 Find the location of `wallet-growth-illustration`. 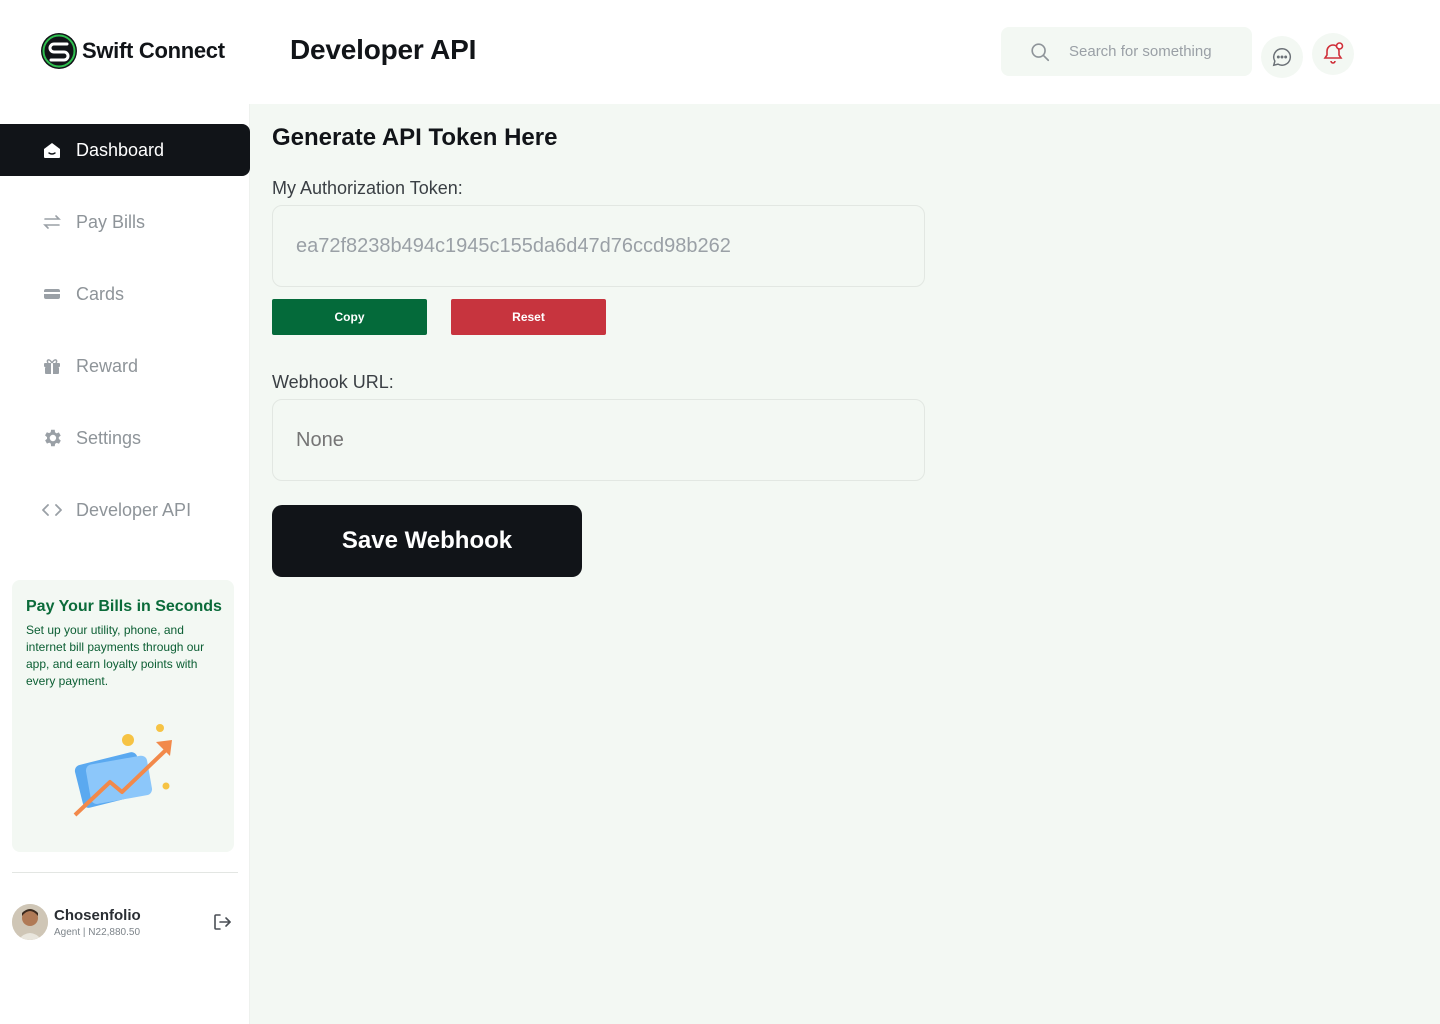

wallet-growth-illustration is located at coordinates (122, 770).